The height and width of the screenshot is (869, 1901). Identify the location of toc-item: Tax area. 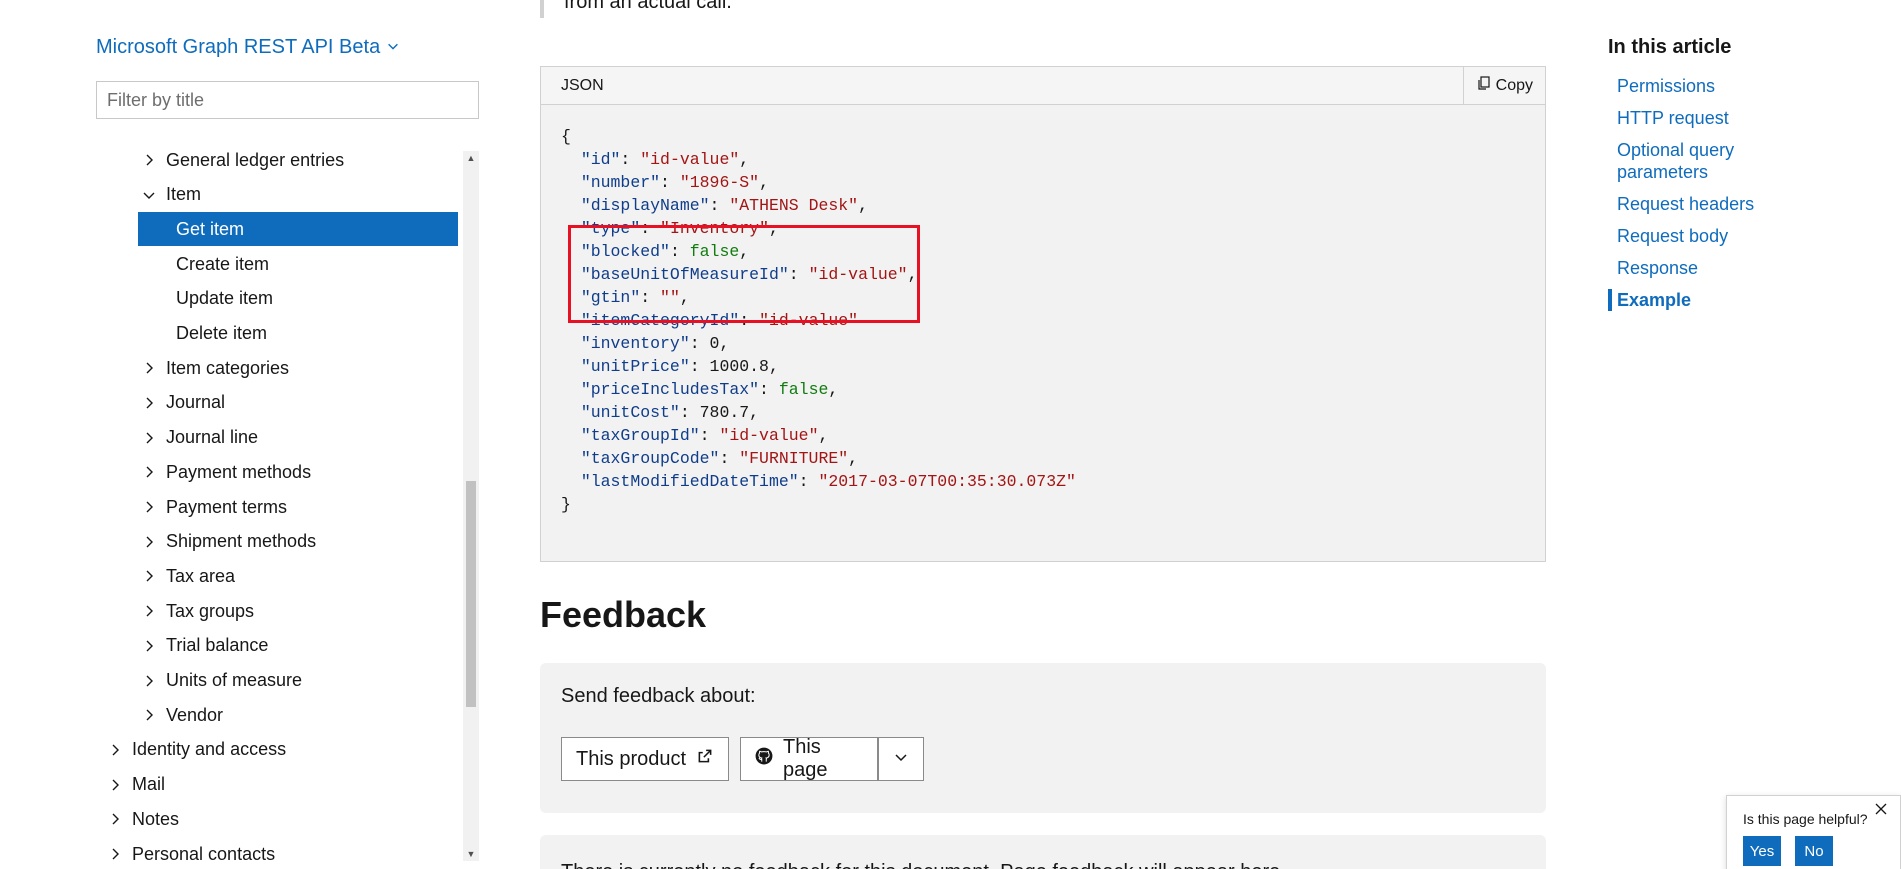
(277, 576).